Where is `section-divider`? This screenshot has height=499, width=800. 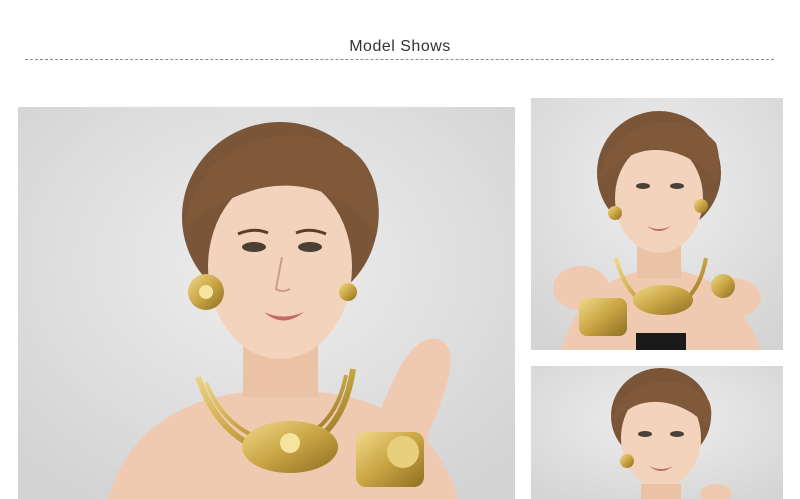 section-divider is located at coordinates (399, 59).